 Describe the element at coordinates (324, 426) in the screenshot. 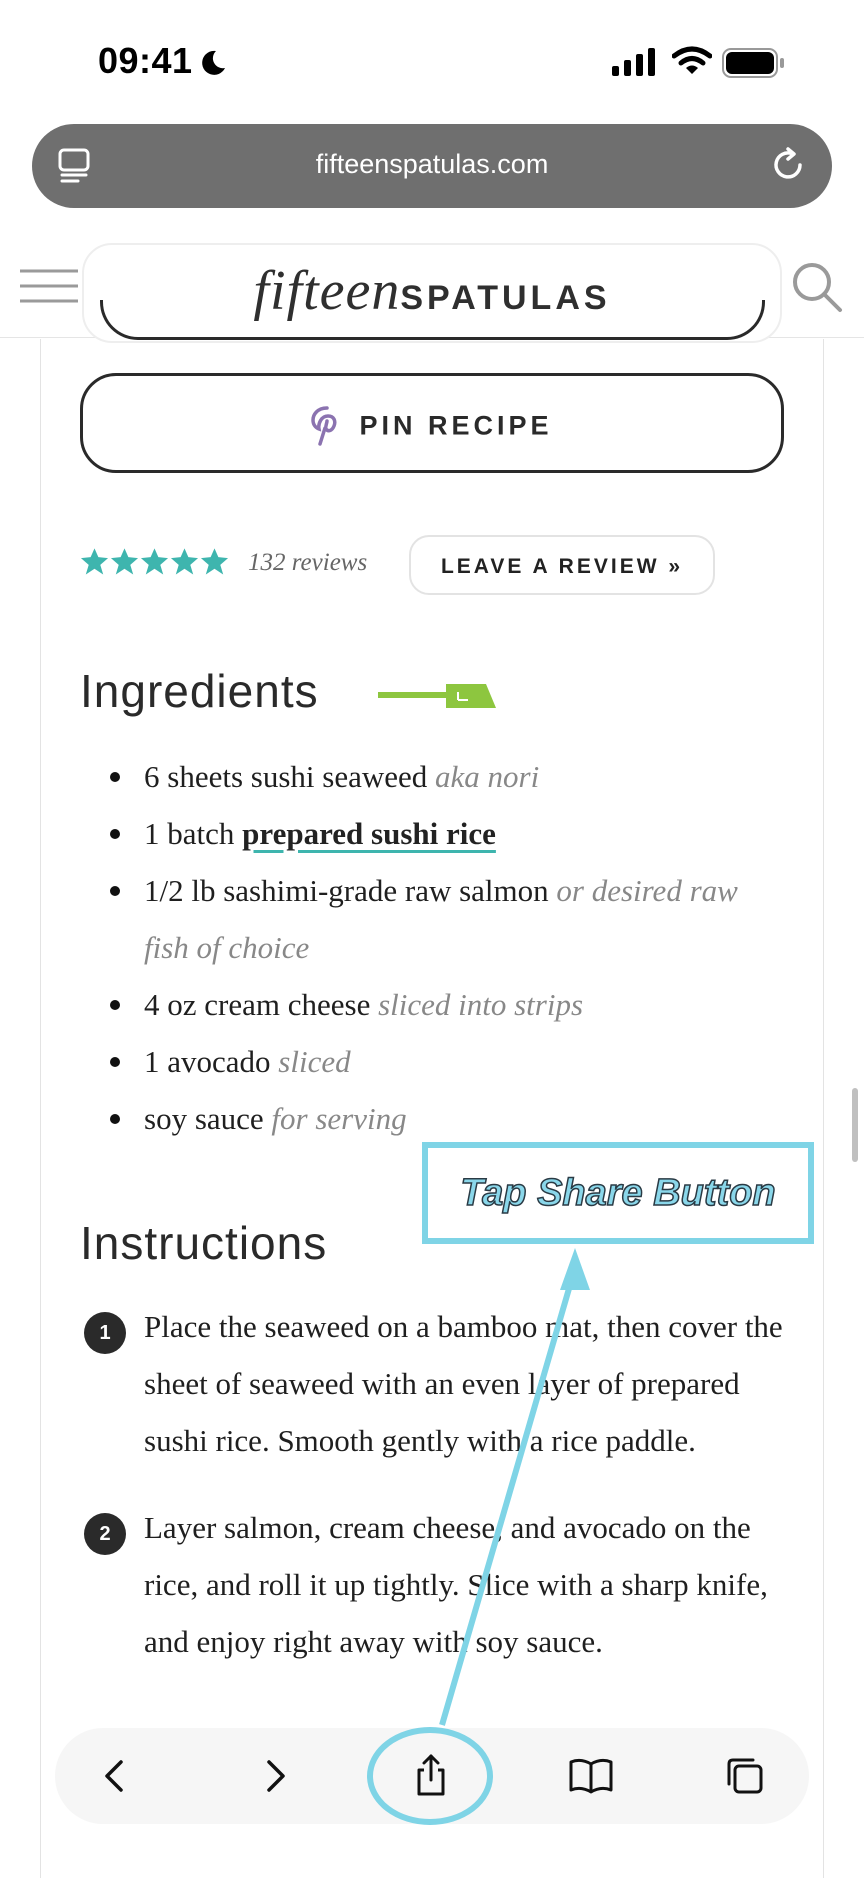

I see `pinterest-icon` at that location.